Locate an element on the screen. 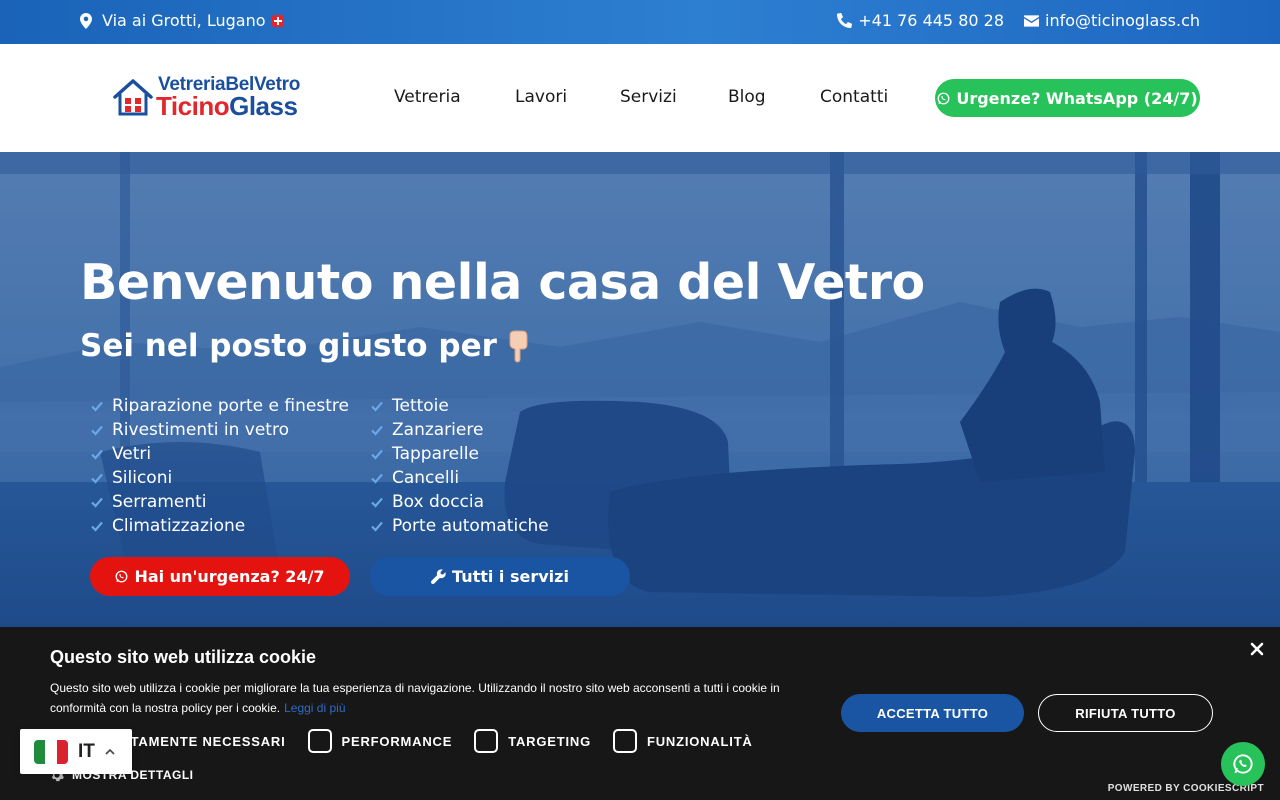 This screenshot has height=800, width=1280. logo-text-glass: Glass is located at coordinates (263, 106).